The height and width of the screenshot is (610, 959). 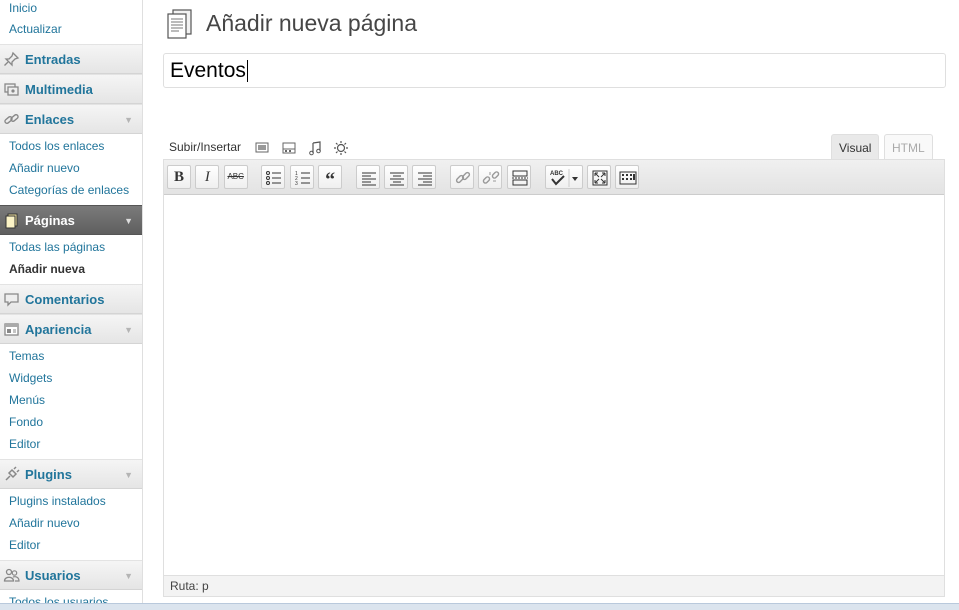 What do you see at coordinates (71, 192) in the screenshot?
I see `sidebar-item-categorias-enlaces: Categorías de enlaces` at bounding box center [71, 192].